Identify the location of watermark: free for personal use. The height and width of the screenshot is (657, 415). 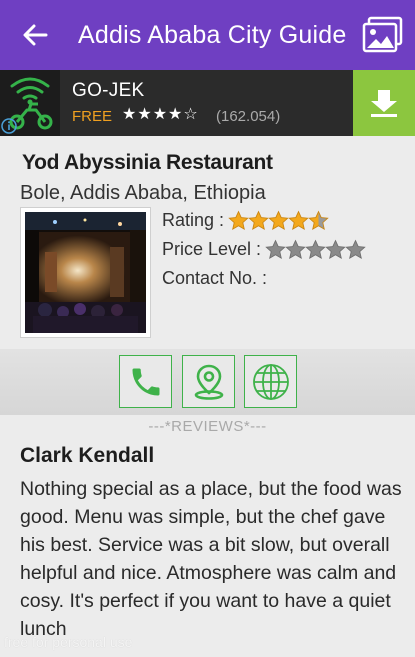
(68, 642).